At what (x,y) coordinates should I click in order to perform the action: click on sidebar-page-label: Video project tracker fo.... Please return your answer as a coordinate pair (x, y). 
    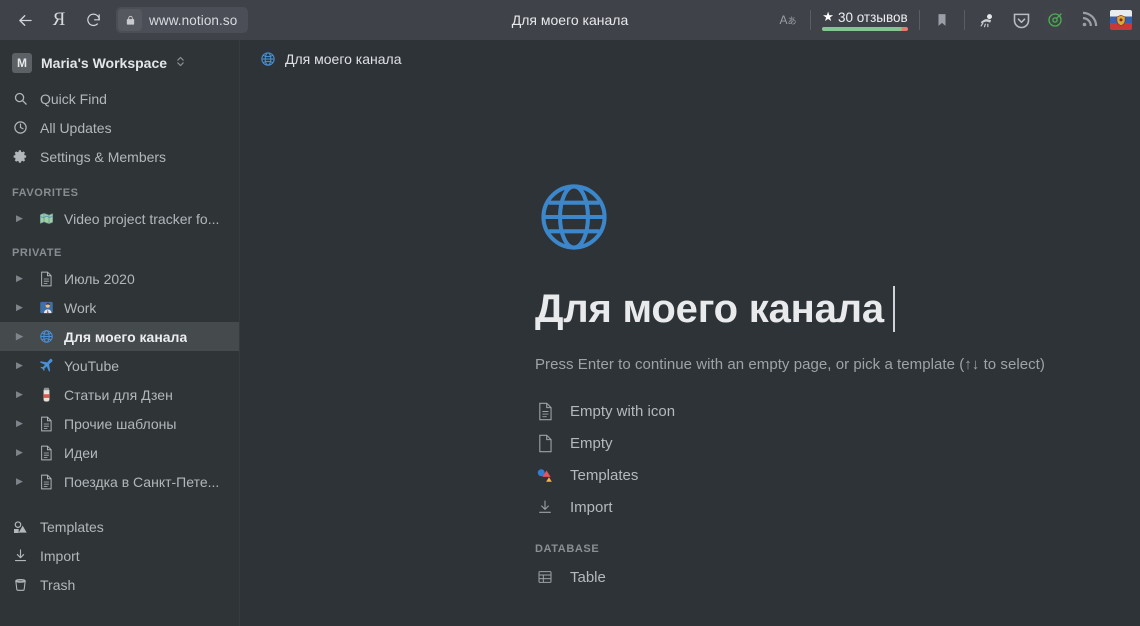
    Looking at the image, I should click on (142, 218).